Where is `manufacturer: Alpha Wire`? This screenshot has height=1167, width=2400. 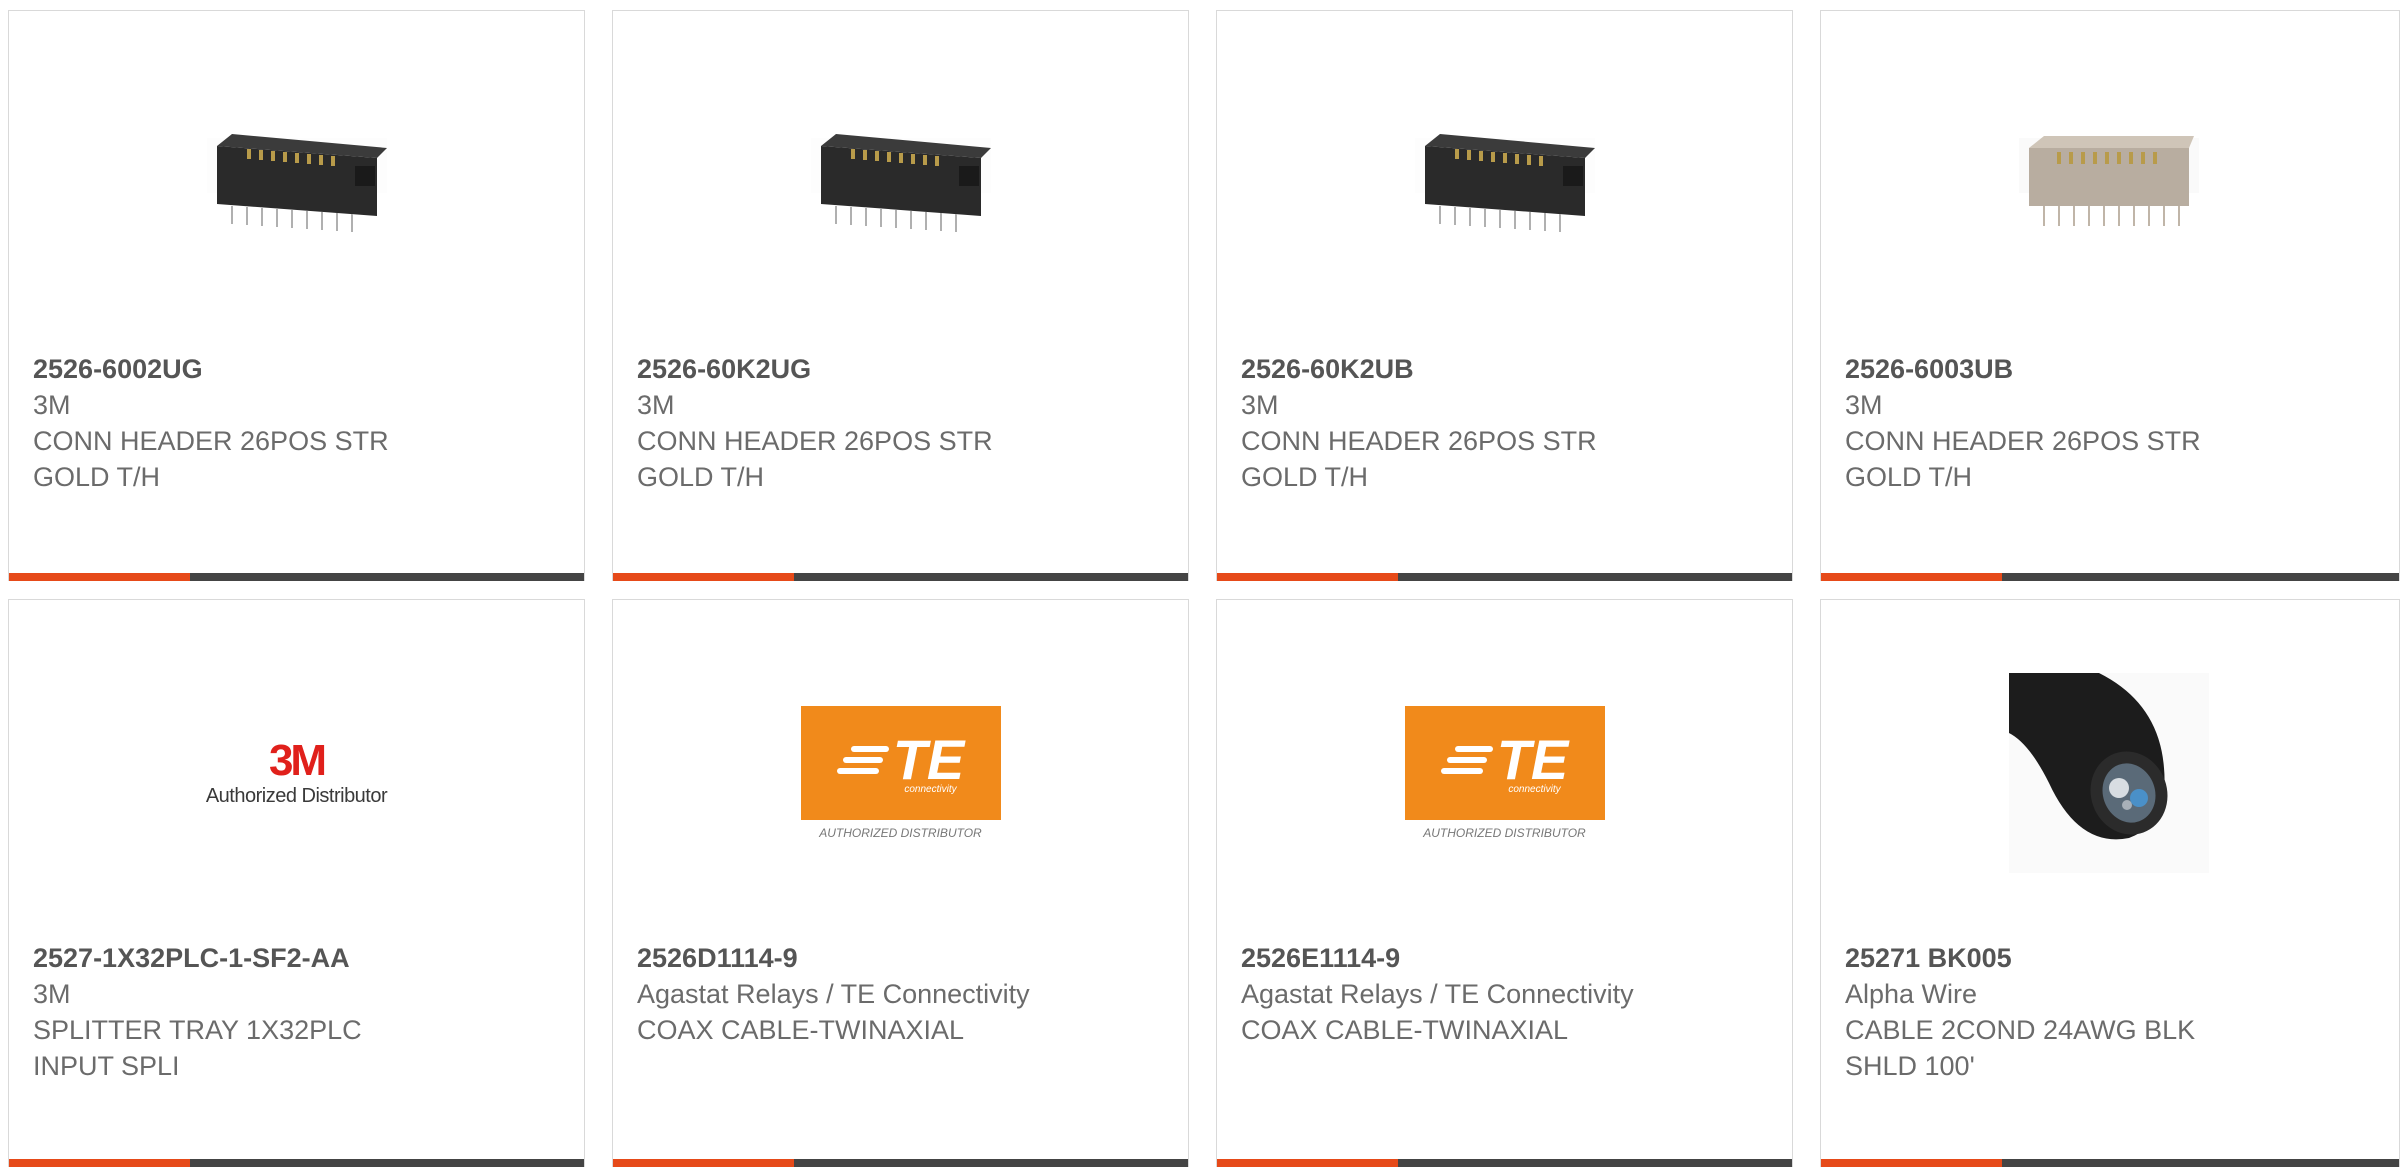 manufacturer: Alpha Wire is located at coordinates (1911, 994).